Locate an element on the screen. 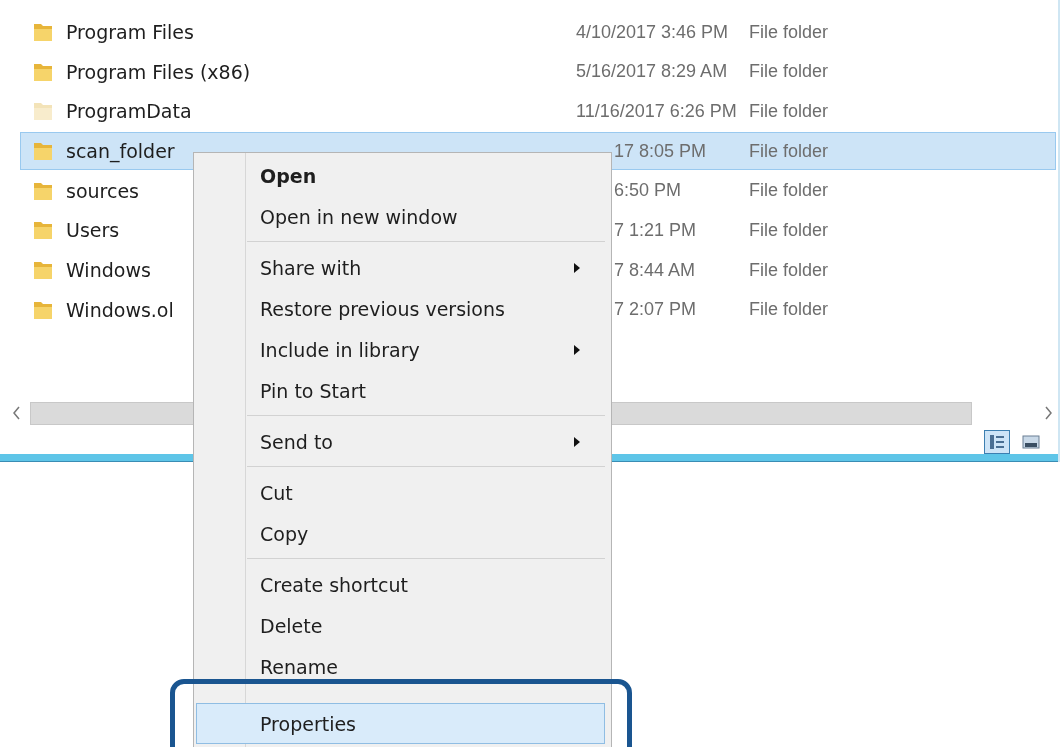 The image size is (1062, 747). file-name: ProgramData is located at coordinates (129, 111).